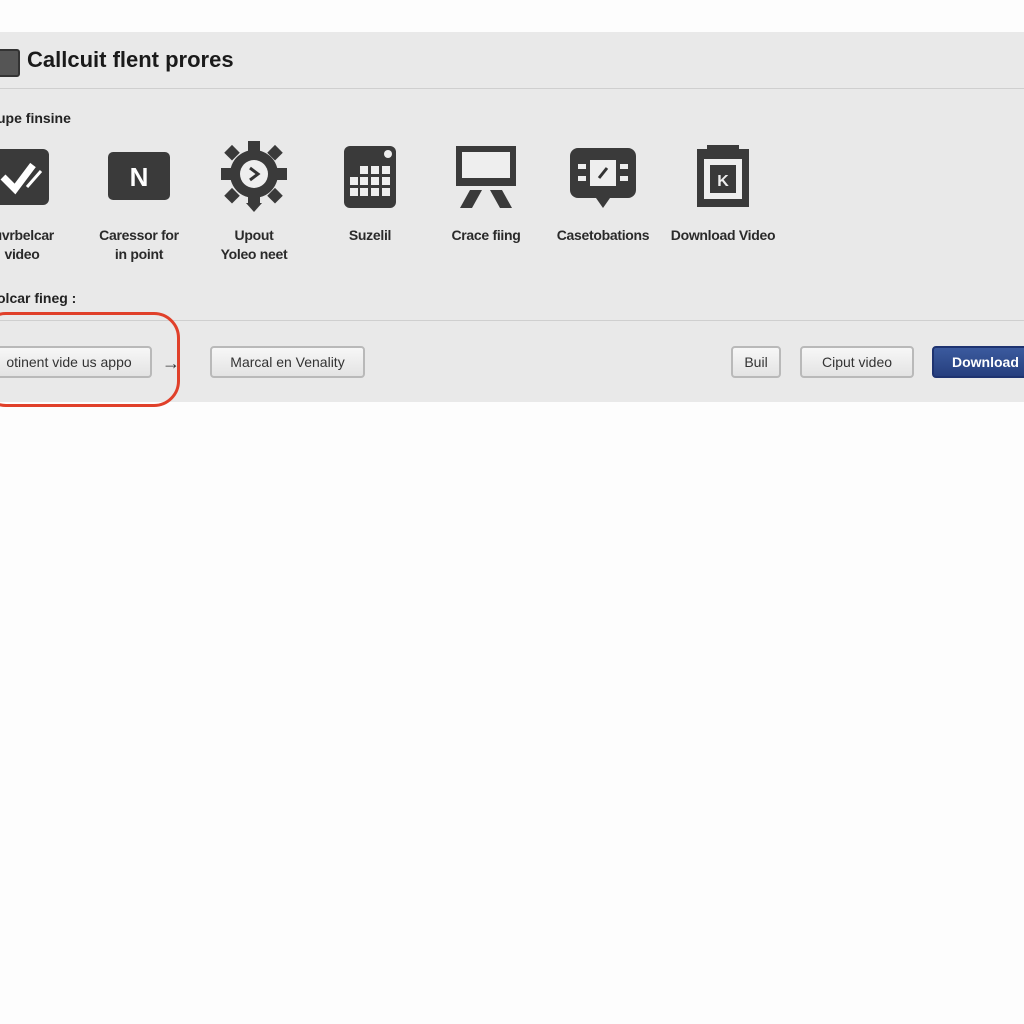 This screenshot has width=1024, height=1024. Describe the element at coordinates (756, 362) in the screenshot. I see `build-button: Buil` at that location.